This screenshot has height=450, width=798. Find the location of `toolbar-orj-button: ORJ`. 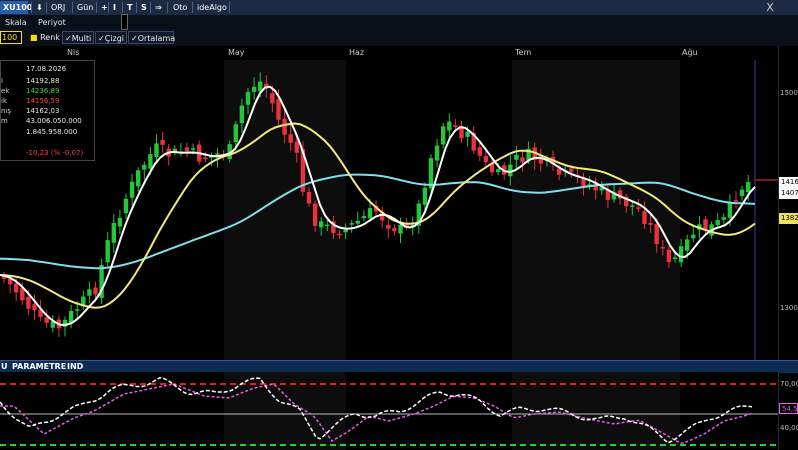

toolbar-orj-button: ORJ is located at coordinates (58, 7).